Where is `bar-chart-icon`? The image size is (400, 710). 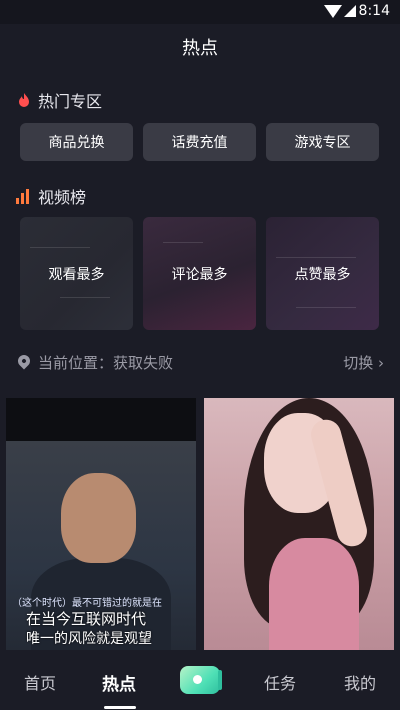 bar-chart-icon is located at coordinates (24, 196).